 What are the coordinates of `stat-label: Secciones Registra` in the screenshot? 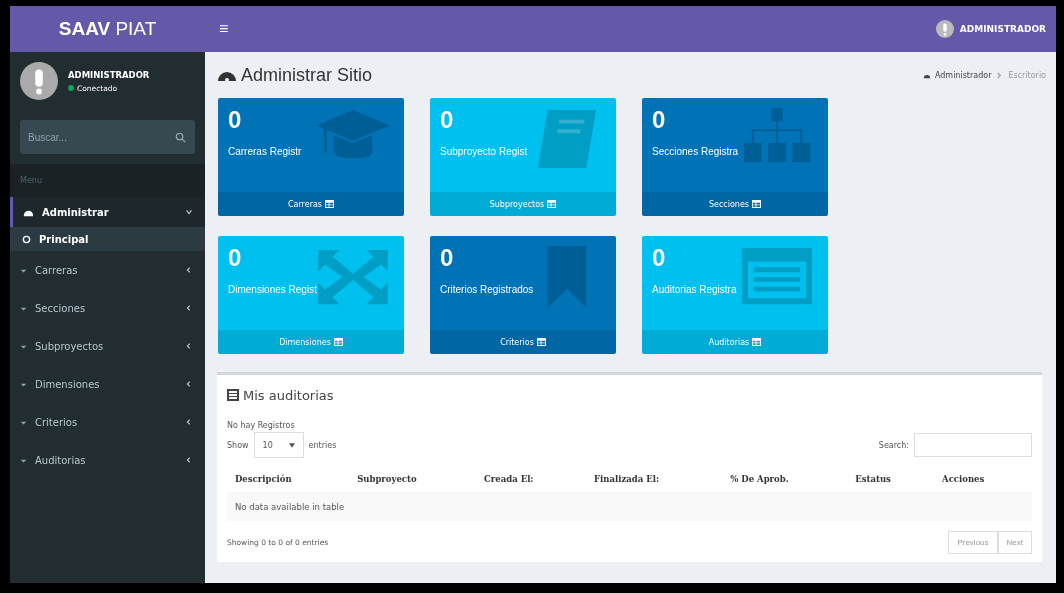 It's located at (696, 151).